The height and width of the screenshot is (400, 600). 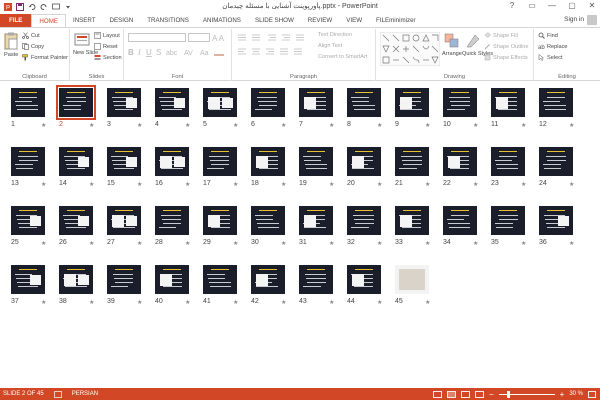 I want to click on zoom-level: 30 %, so click(x=576, y=394).